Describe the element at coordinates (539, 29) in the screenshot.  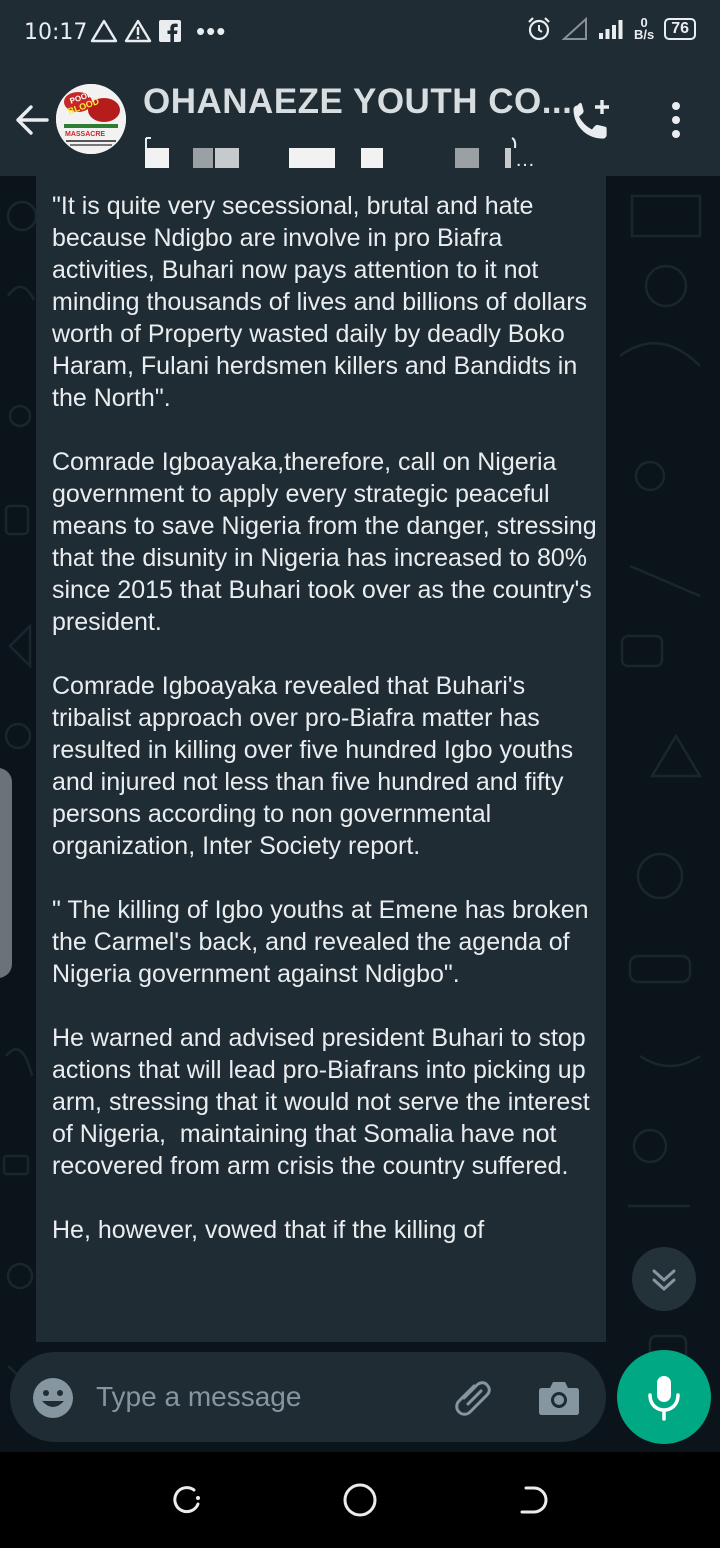
I see `alarm-icon` at that location.